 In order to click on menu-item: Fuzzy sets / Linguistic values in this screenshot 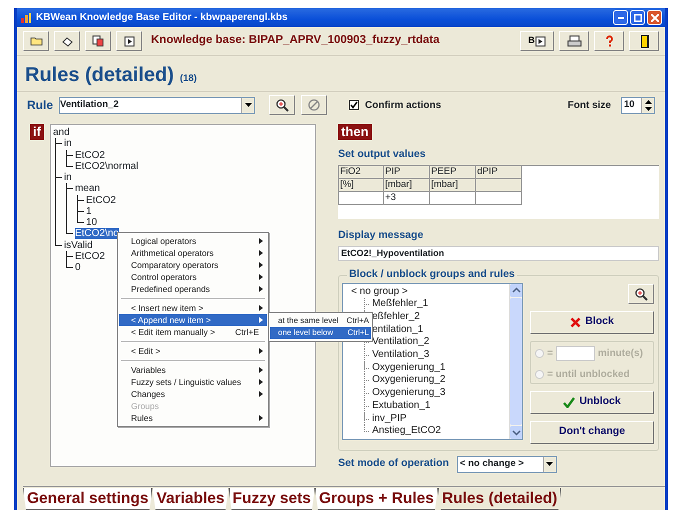, I will do `click(193, 382)`.